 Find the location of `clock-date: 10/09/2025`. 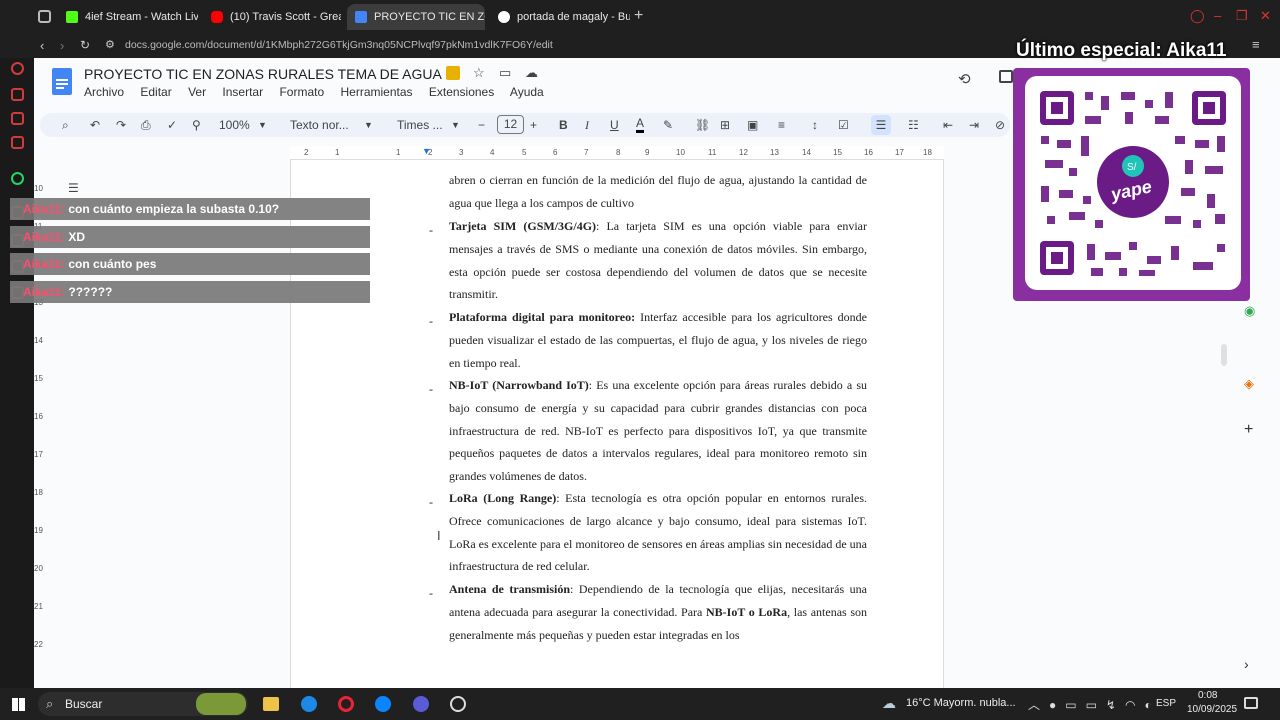

clock-date: 10/09/2025 is located at coordinates (1212, 709).